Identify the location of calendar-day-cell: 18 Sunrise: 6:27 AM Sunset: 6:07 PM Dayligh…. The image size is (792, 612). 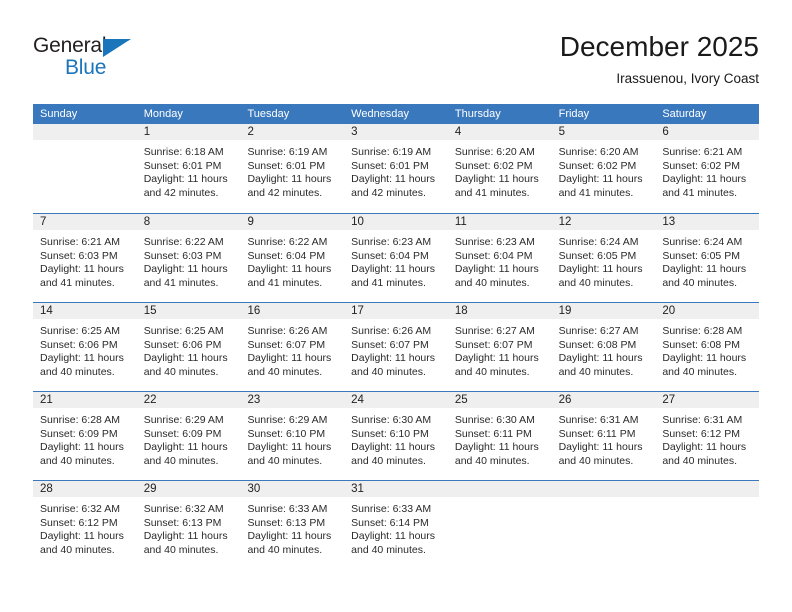
(499, 347).